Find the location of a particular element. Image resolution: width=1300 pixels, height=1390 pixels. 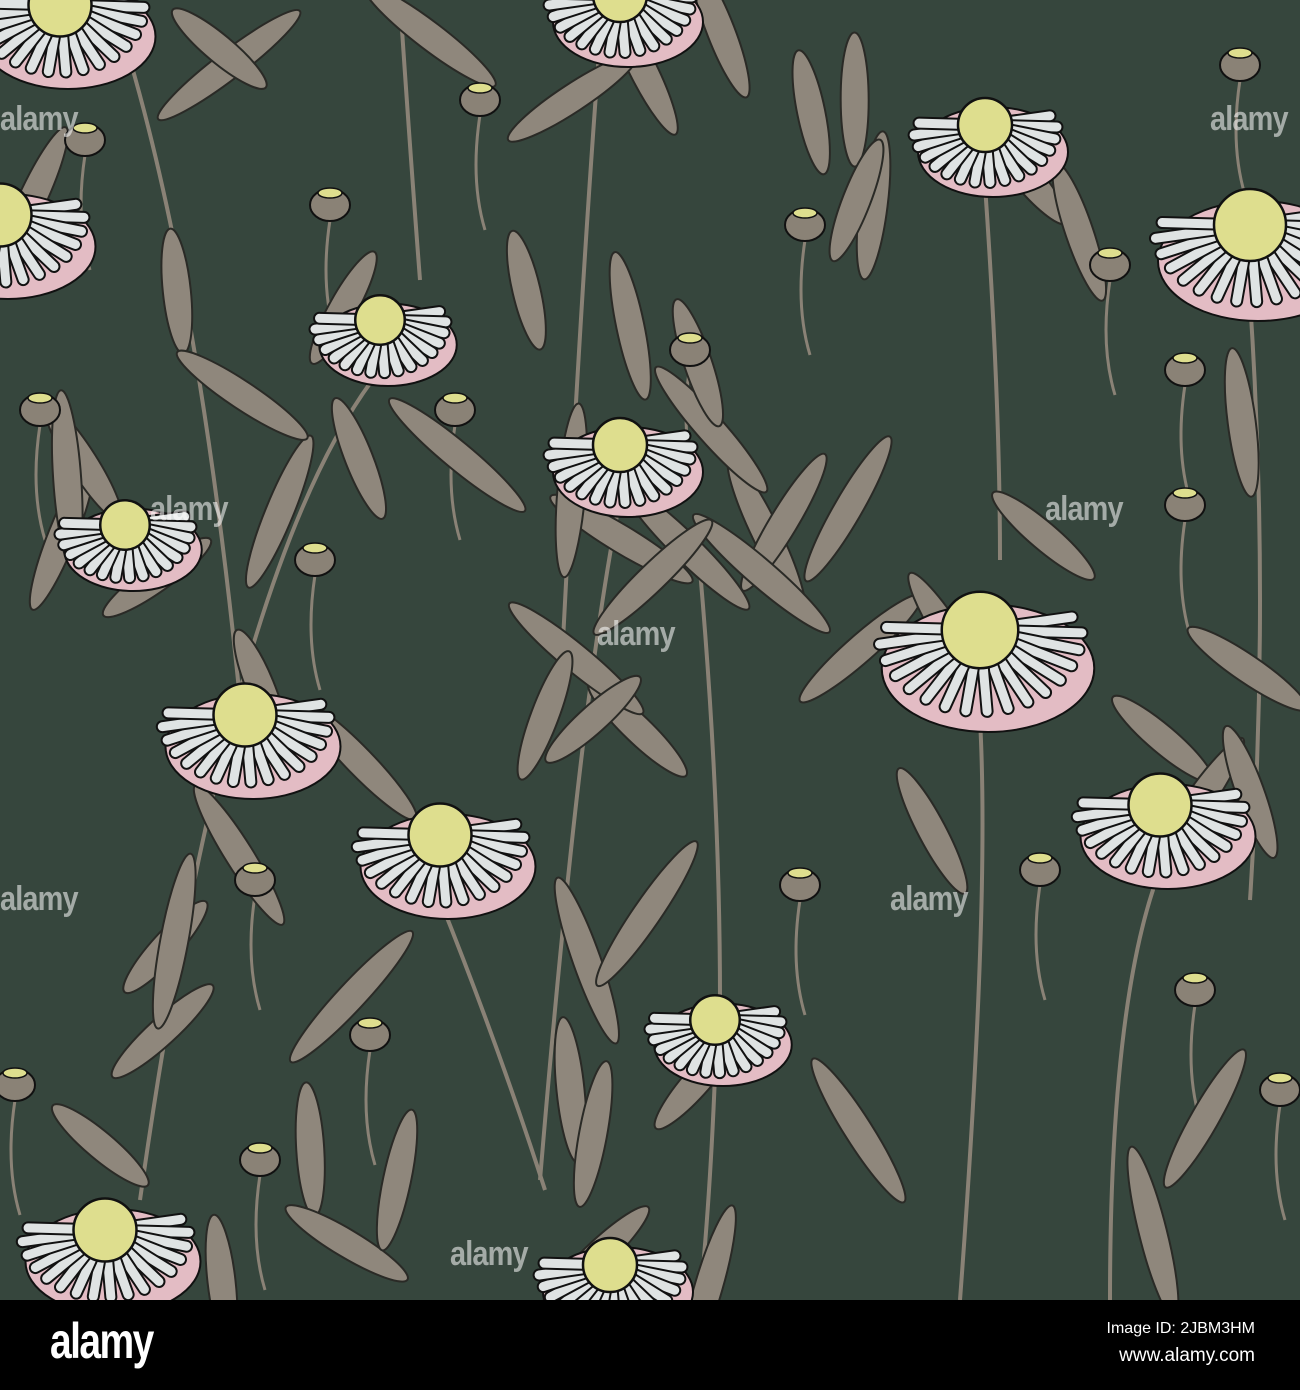

website-url: www.alamy.com is located at coordinates (1187, 1355).